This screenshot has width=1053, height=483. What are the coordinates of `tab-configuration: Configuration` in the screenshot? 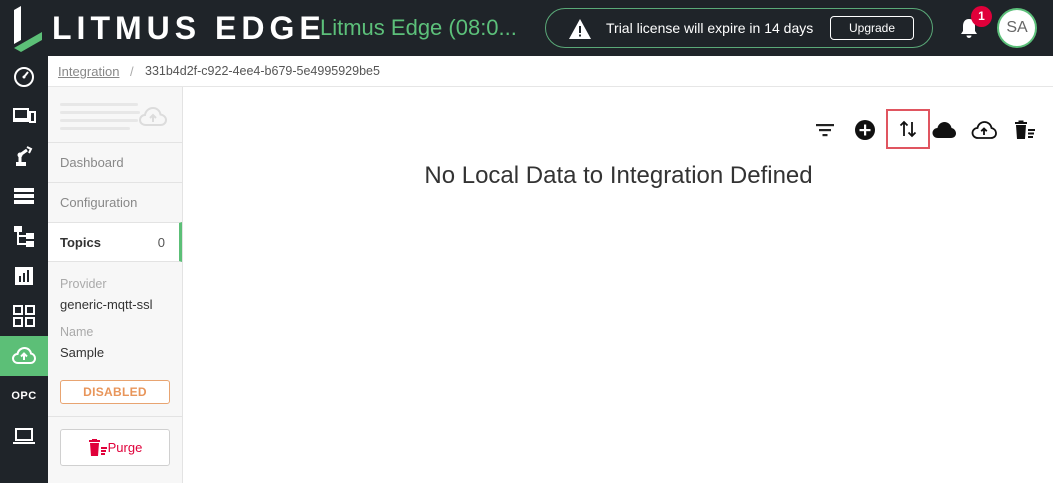 It's located at (115, 202).